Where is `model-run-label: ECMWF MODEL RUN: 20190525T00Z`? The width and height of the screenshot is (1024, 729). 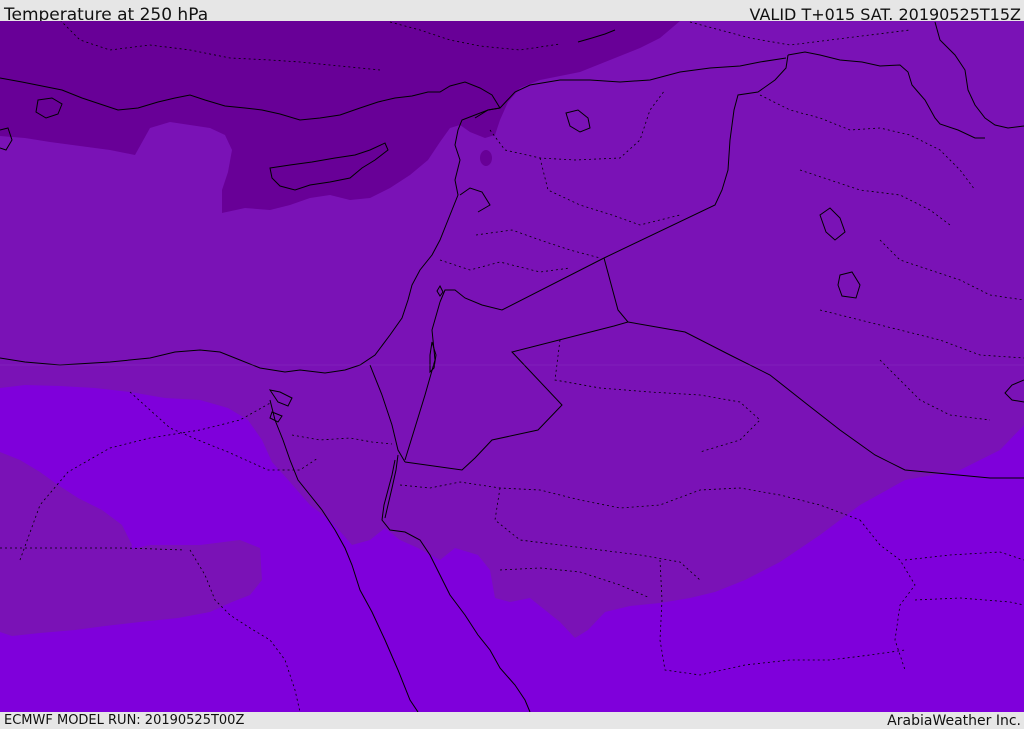 model-run-label: ECMWF MODEL RUN: 20190525T00Z is located at coordinates (124, 720).